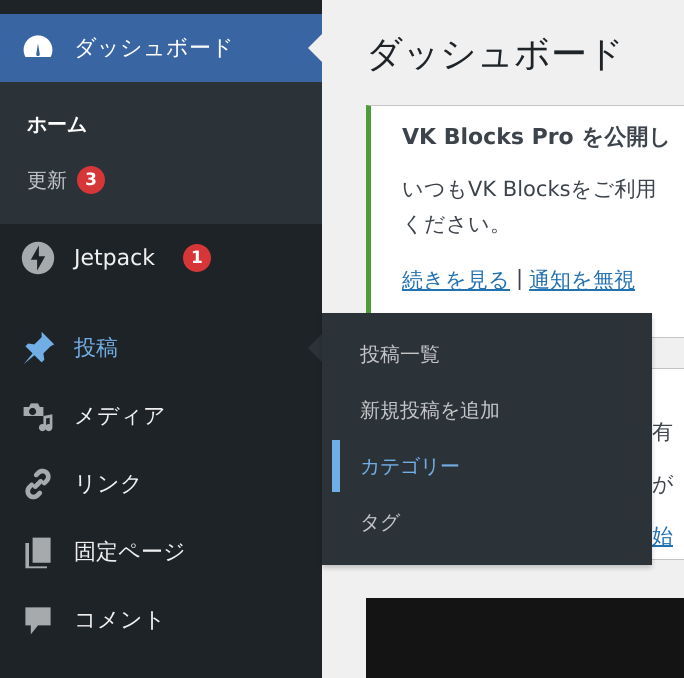  What do you see at coordinates (487, 410) in the screenshot?
I see `submenu-item: 新規投稿を追加` at bounding box center [487, 410].